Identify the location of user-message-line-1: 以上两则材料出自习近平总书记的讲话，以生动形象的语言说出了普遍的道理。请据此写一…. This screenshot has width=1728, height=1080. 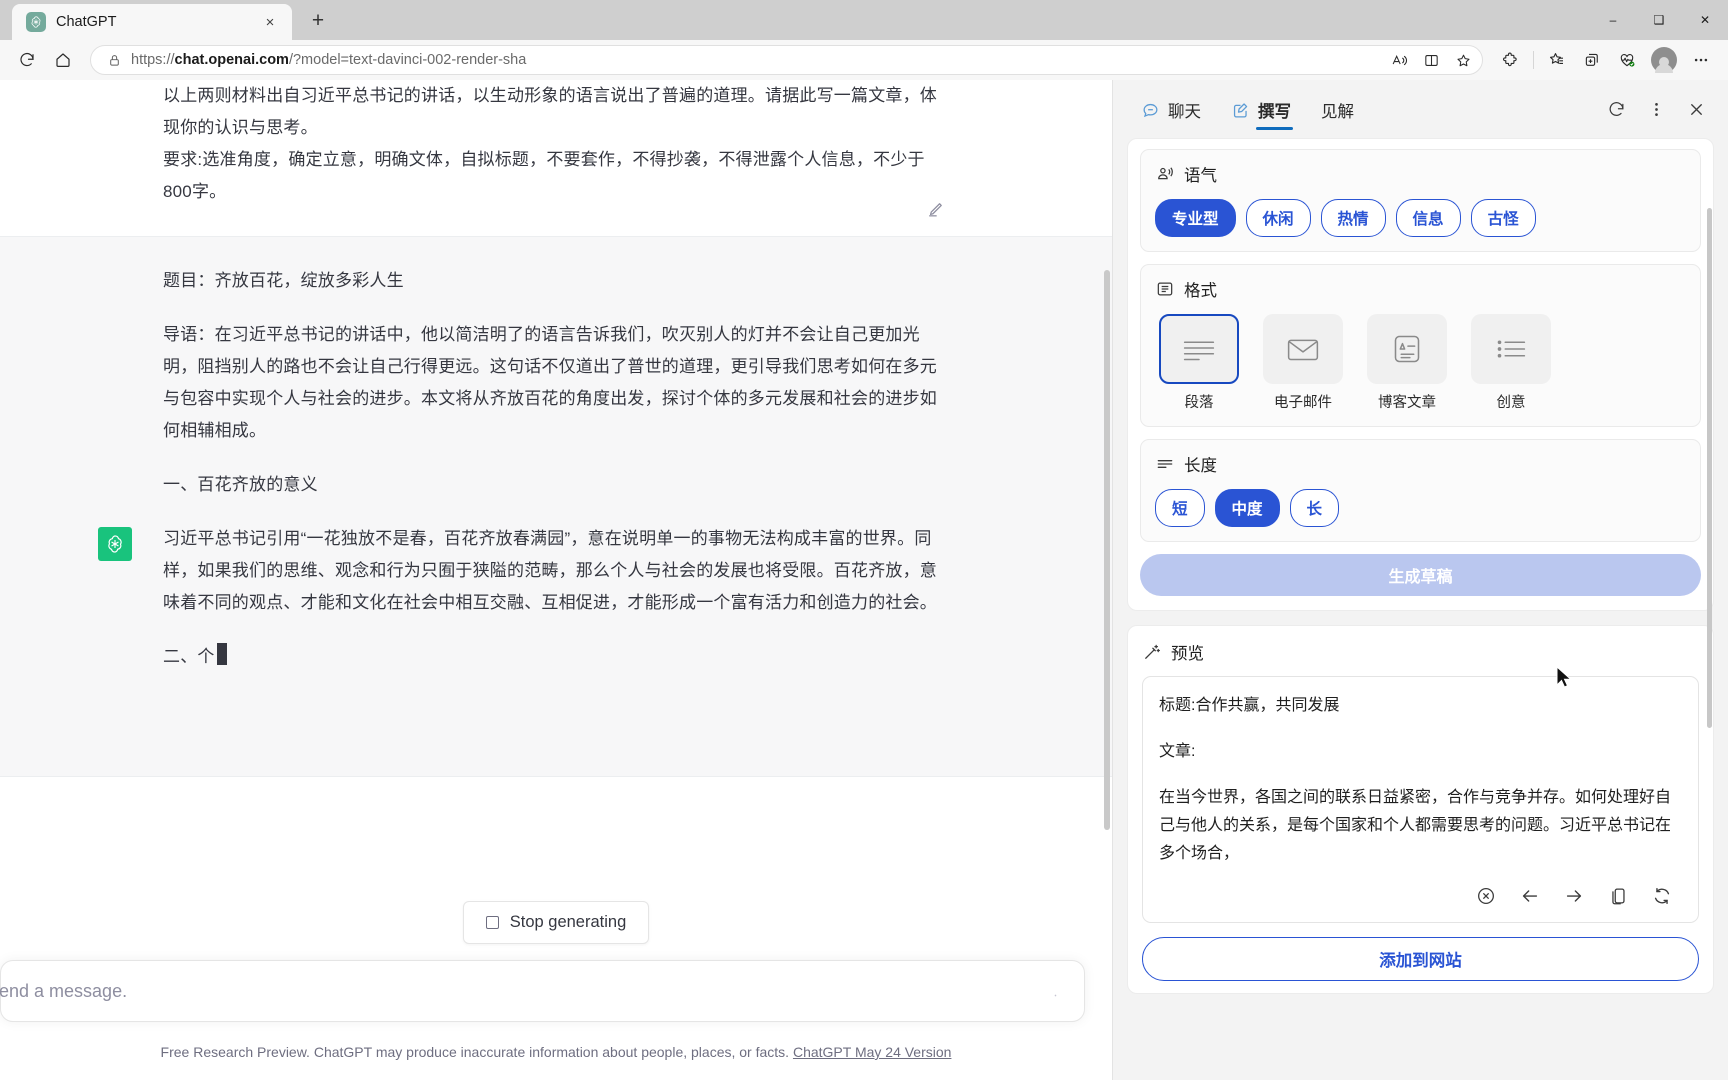
(550, 111).